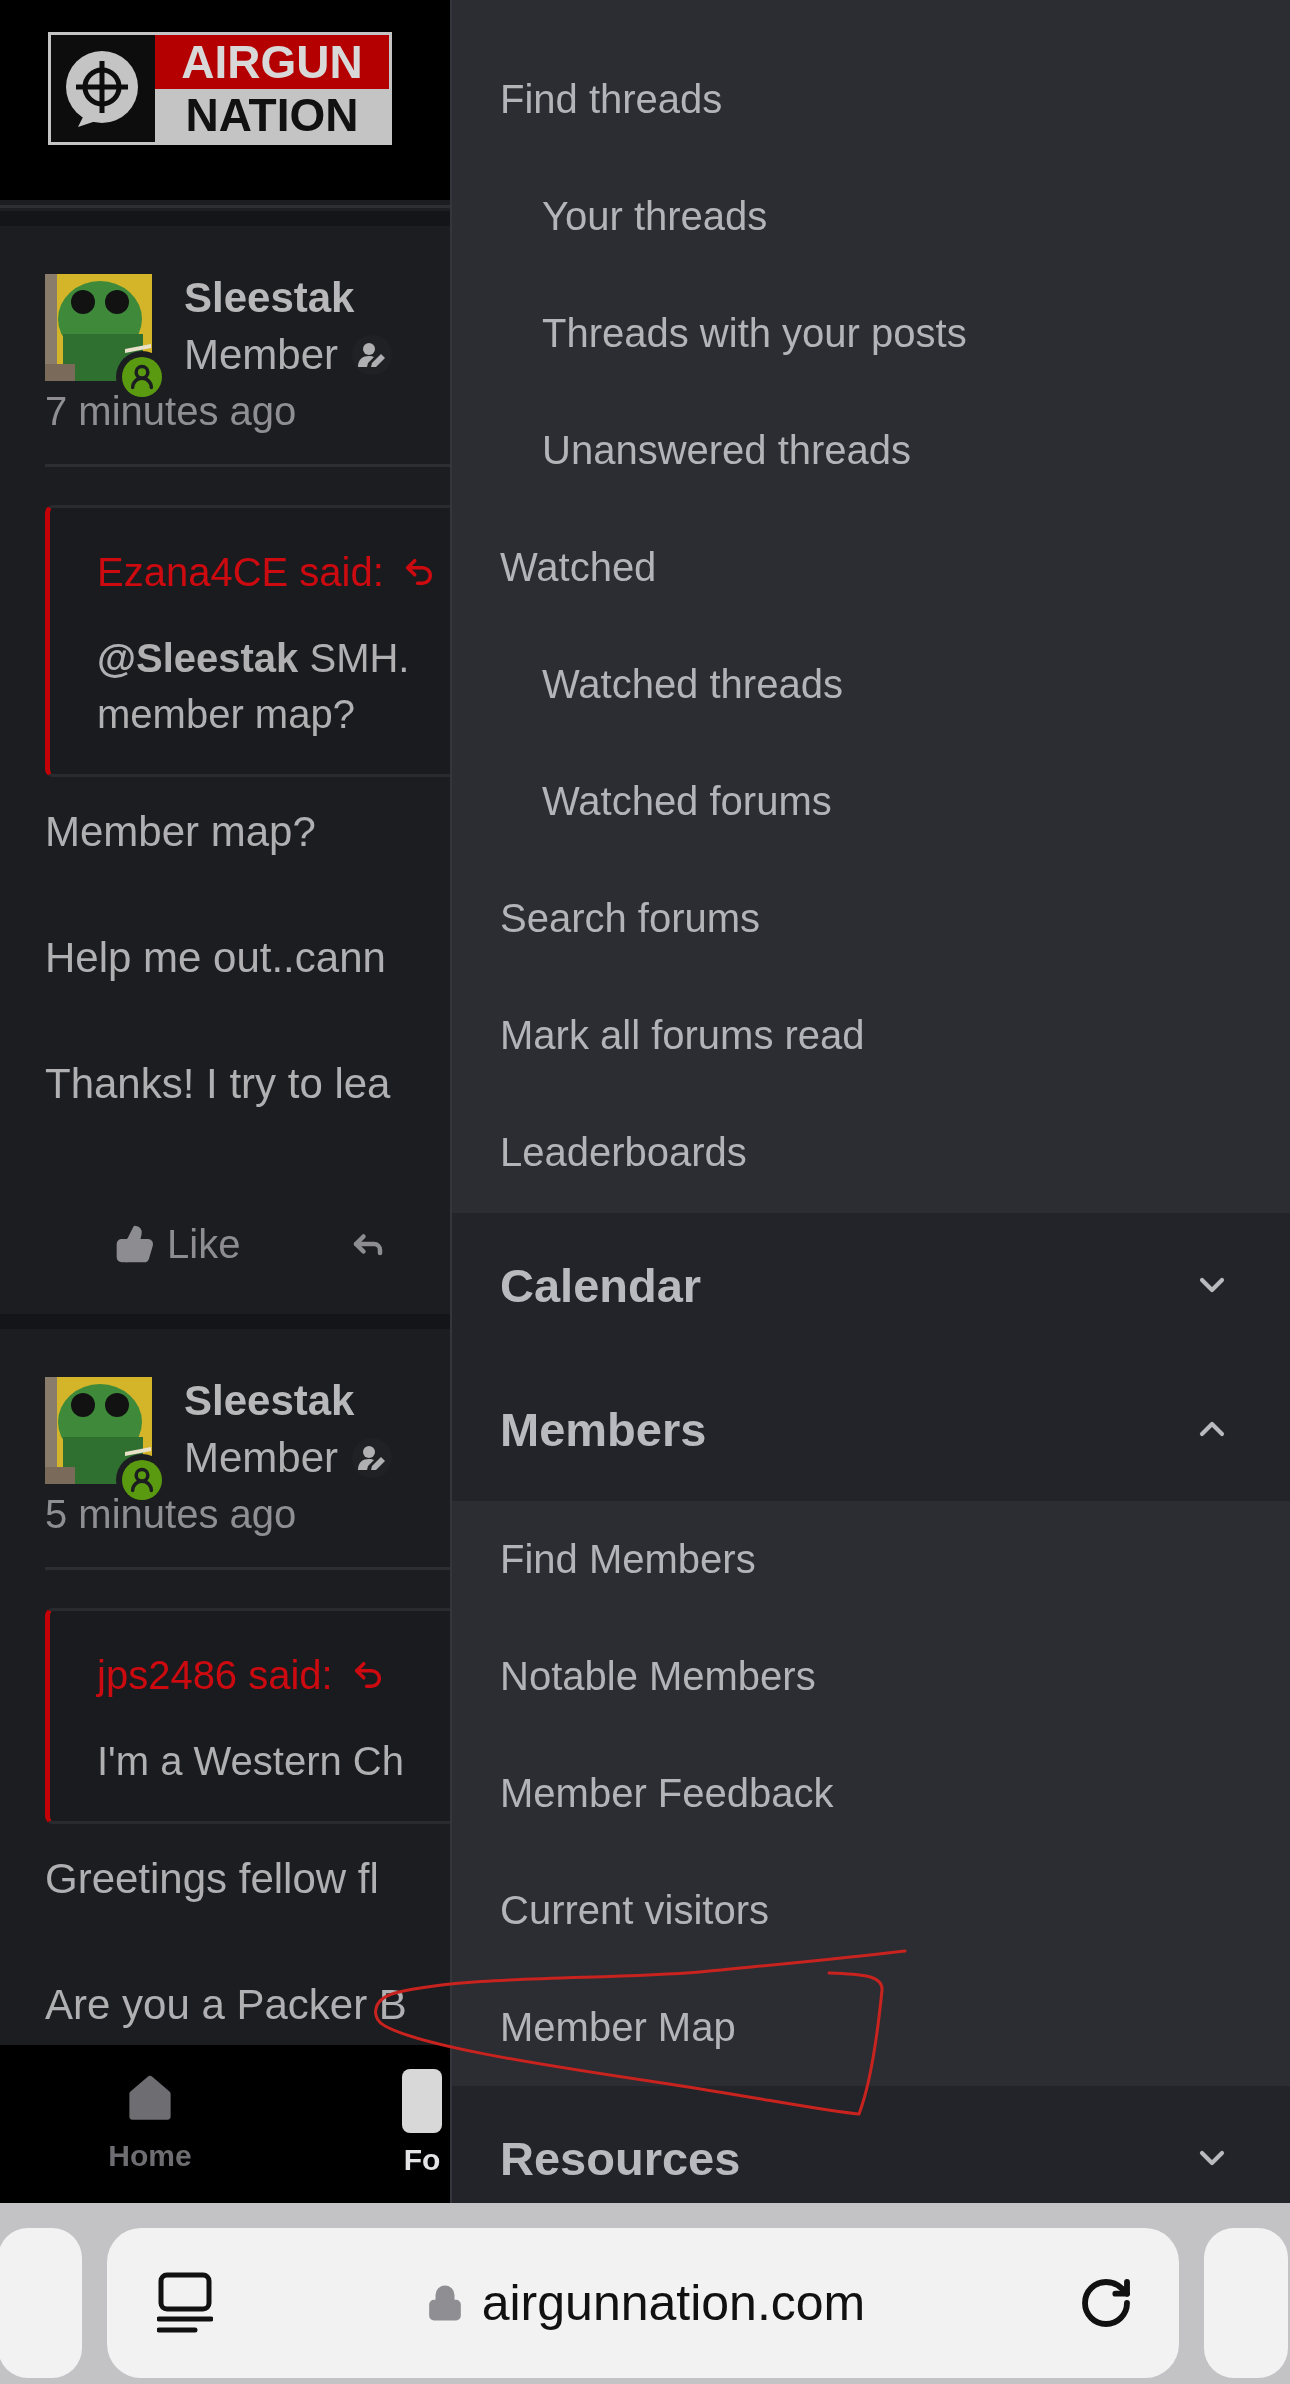 The width and height of the screenshot is (1290, 2384). Describe the element at coordinates (218, 1084) in the screenshot. I see `post-text: Thanks! I try to lea` at that location.